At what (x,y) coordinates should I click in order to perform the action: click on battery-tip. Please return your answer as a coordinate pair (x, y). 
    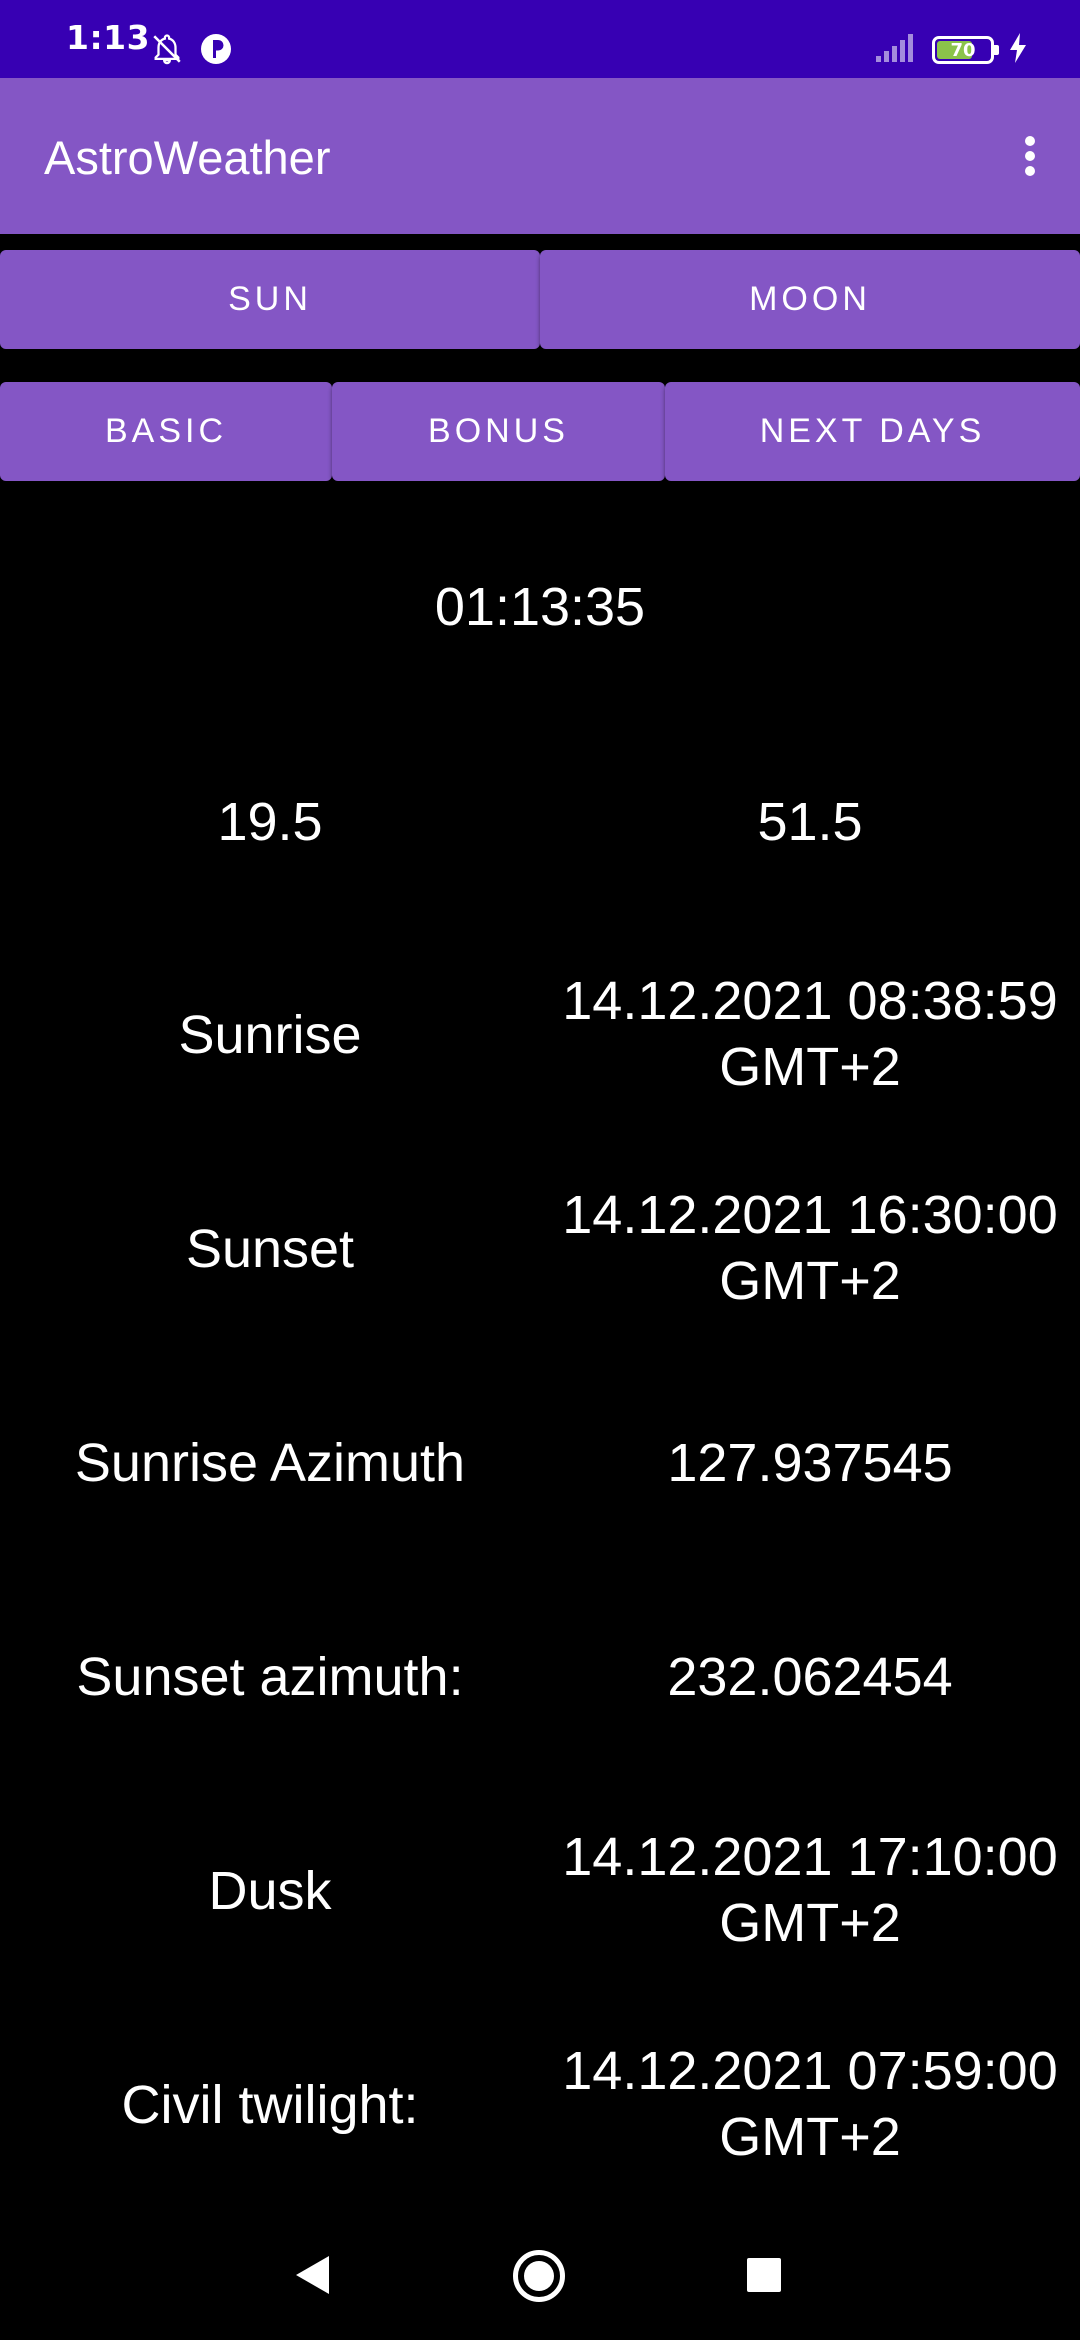
    Looking at the image, I should click on (996, 50).